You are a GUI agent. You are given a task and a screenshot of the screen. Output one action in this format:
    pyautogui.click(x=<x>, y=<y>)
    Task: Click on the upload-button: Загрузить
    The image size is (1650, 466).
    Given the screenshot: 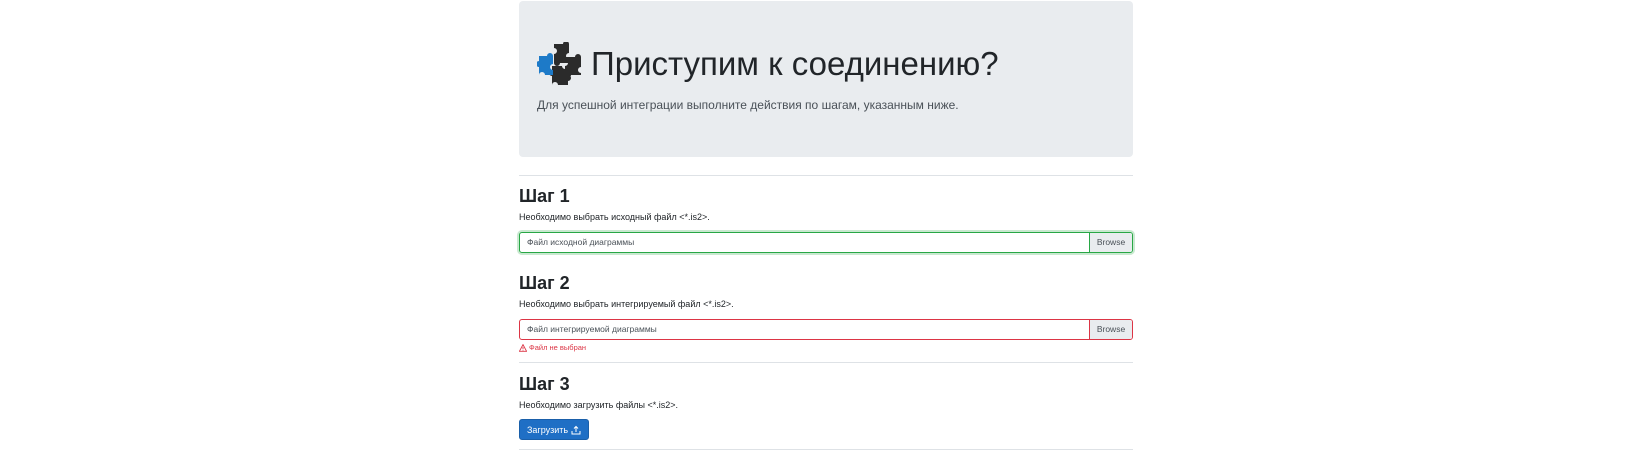 What is the action you would take?
    pyautogui.click(x=554, y=429)
    